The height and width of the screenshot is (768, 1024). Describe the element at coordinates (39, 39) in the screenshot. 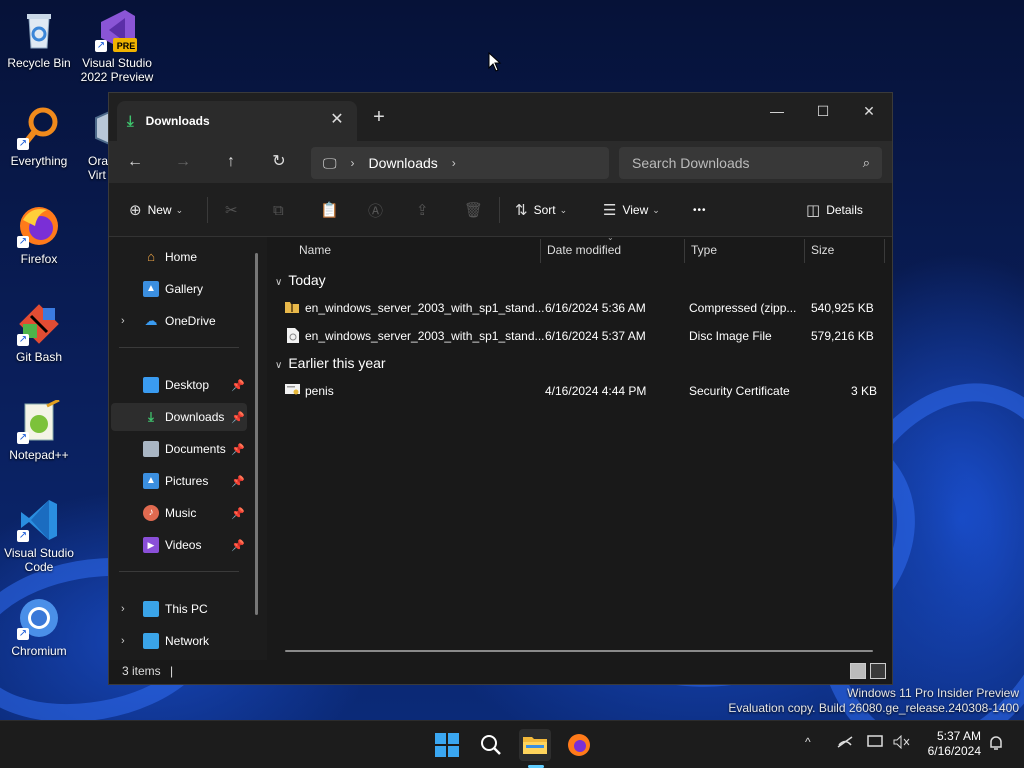

I see `desktop-icon-recycle-bin: Recycle Bin` at that location.